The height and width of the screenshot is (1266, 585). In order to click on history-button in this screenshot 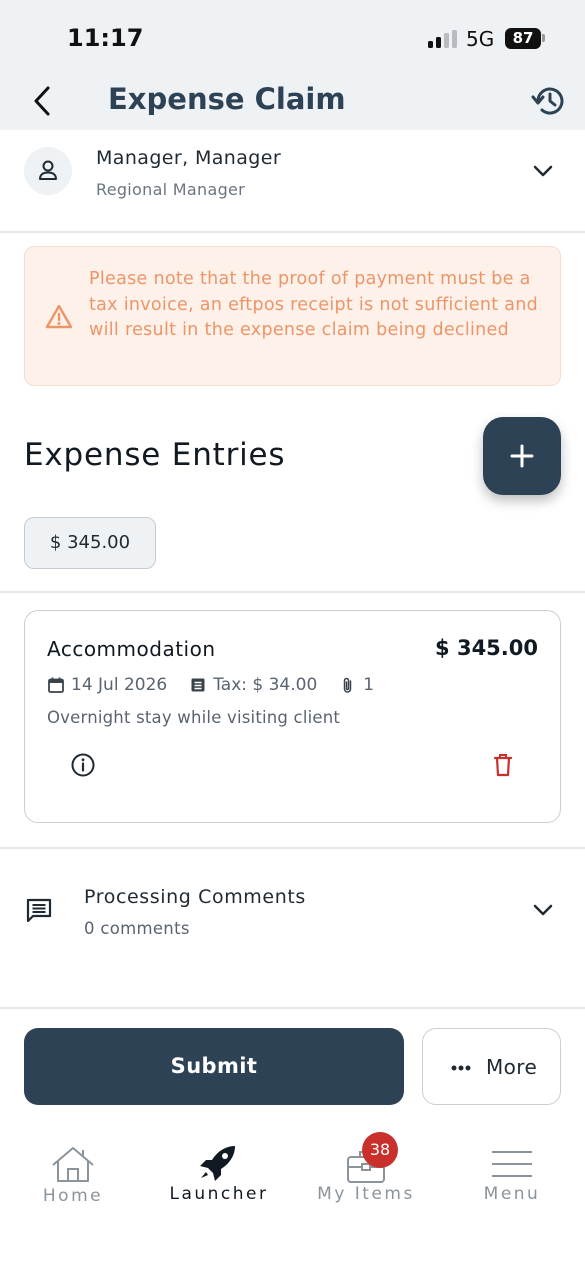, I will do `click(550, 101)`.